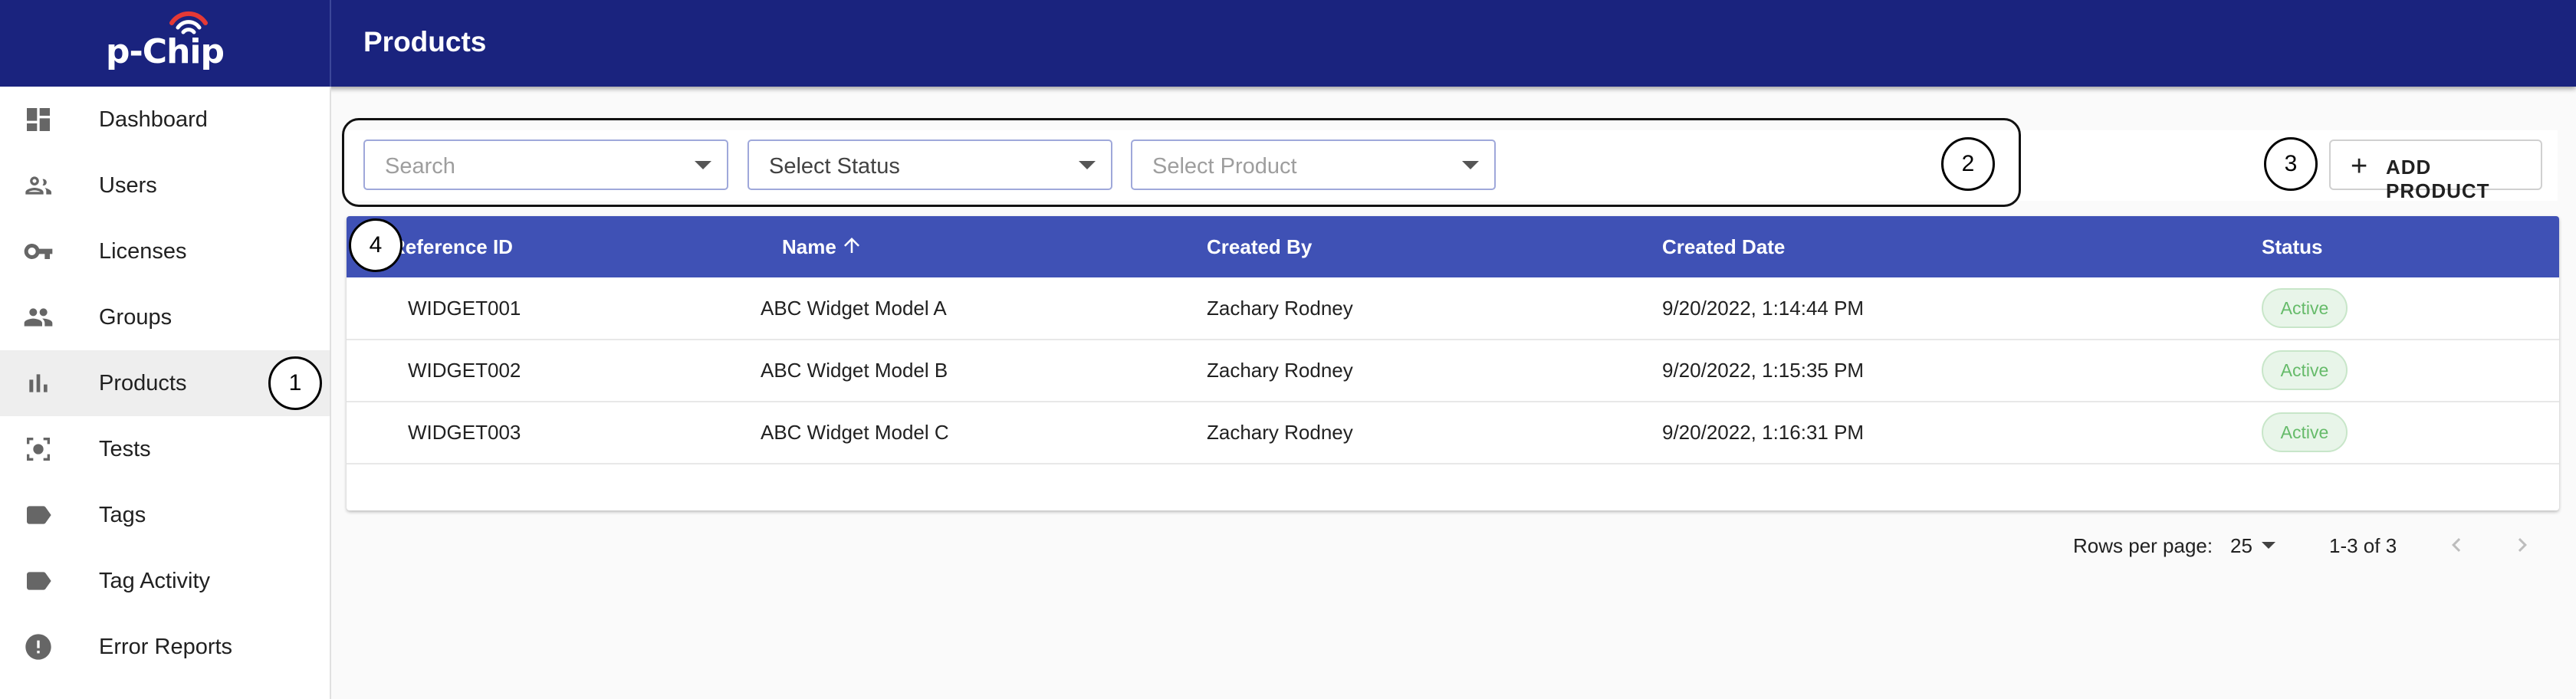 The height and width of the screenshot is (699, 2576). Describe the element at coordinates (852, 245) in the screenshot. I see `sort-ascending-icon` at that location.